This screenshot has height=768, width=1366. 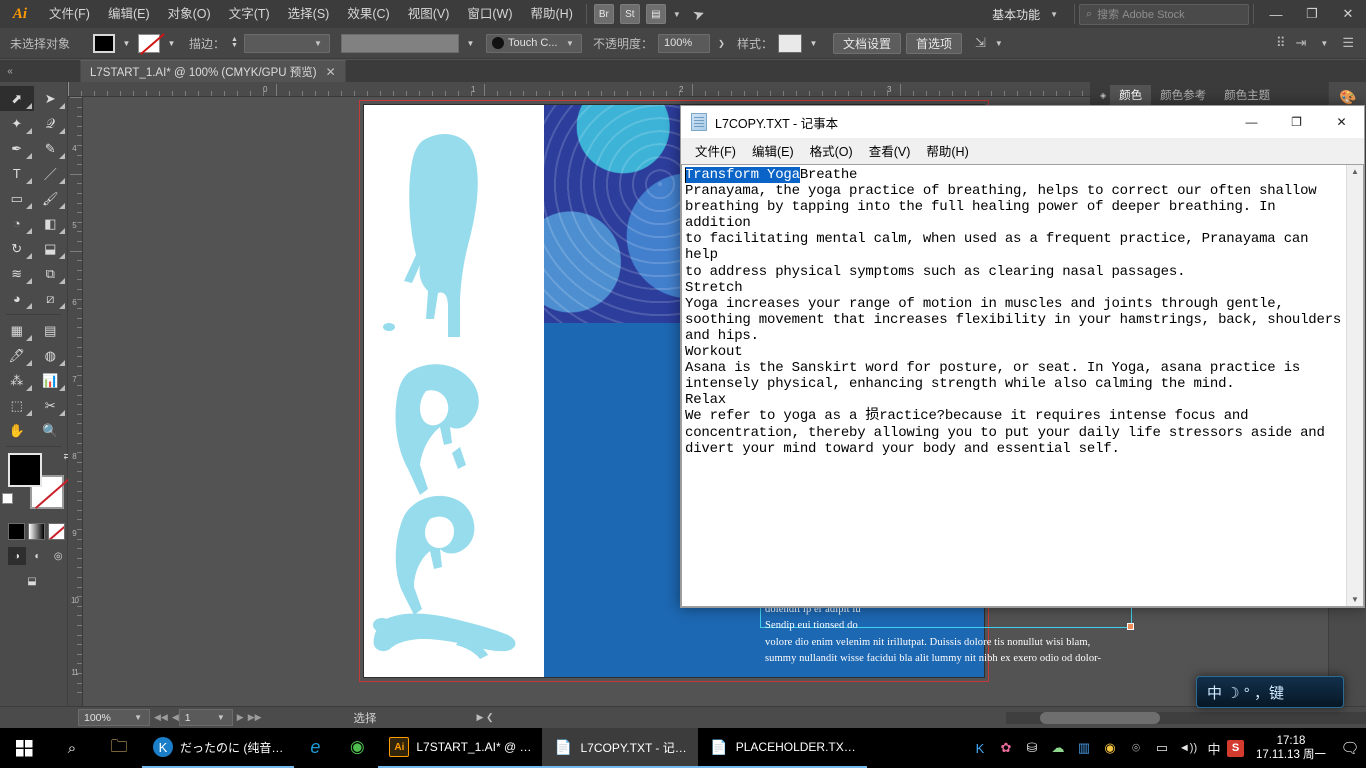 I want to click on tray-flower-icon: ✿, so click(x=1006, y=748).